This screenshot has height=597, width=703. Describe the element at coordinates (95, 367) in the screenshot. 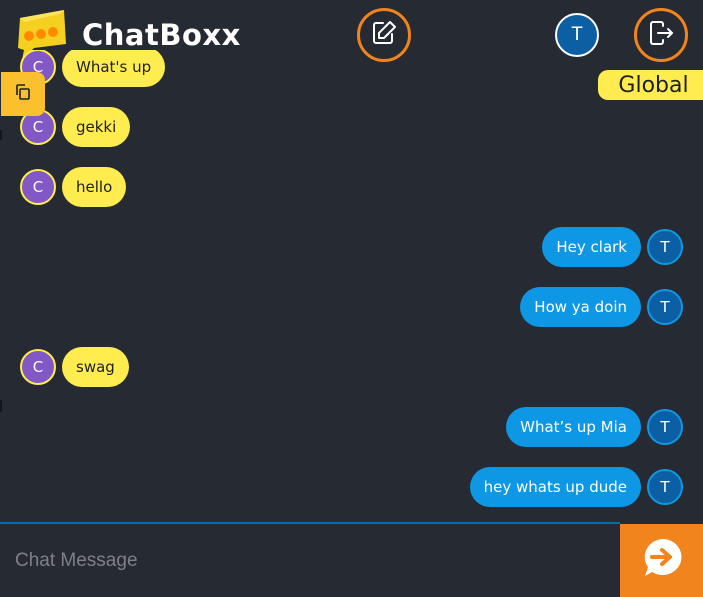

I see `message-bubble: swag` at that location.